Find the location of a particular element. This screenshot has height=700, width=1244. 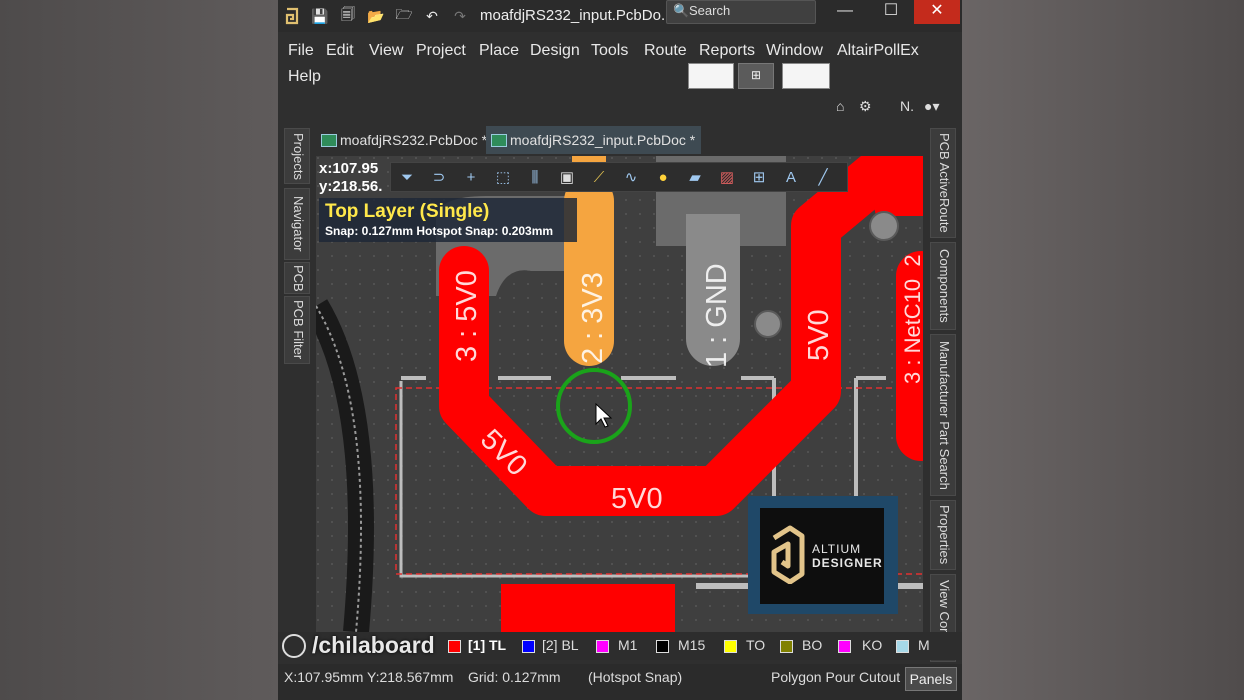

filter-icon: ⏷ is located at coordinates (407, 177).